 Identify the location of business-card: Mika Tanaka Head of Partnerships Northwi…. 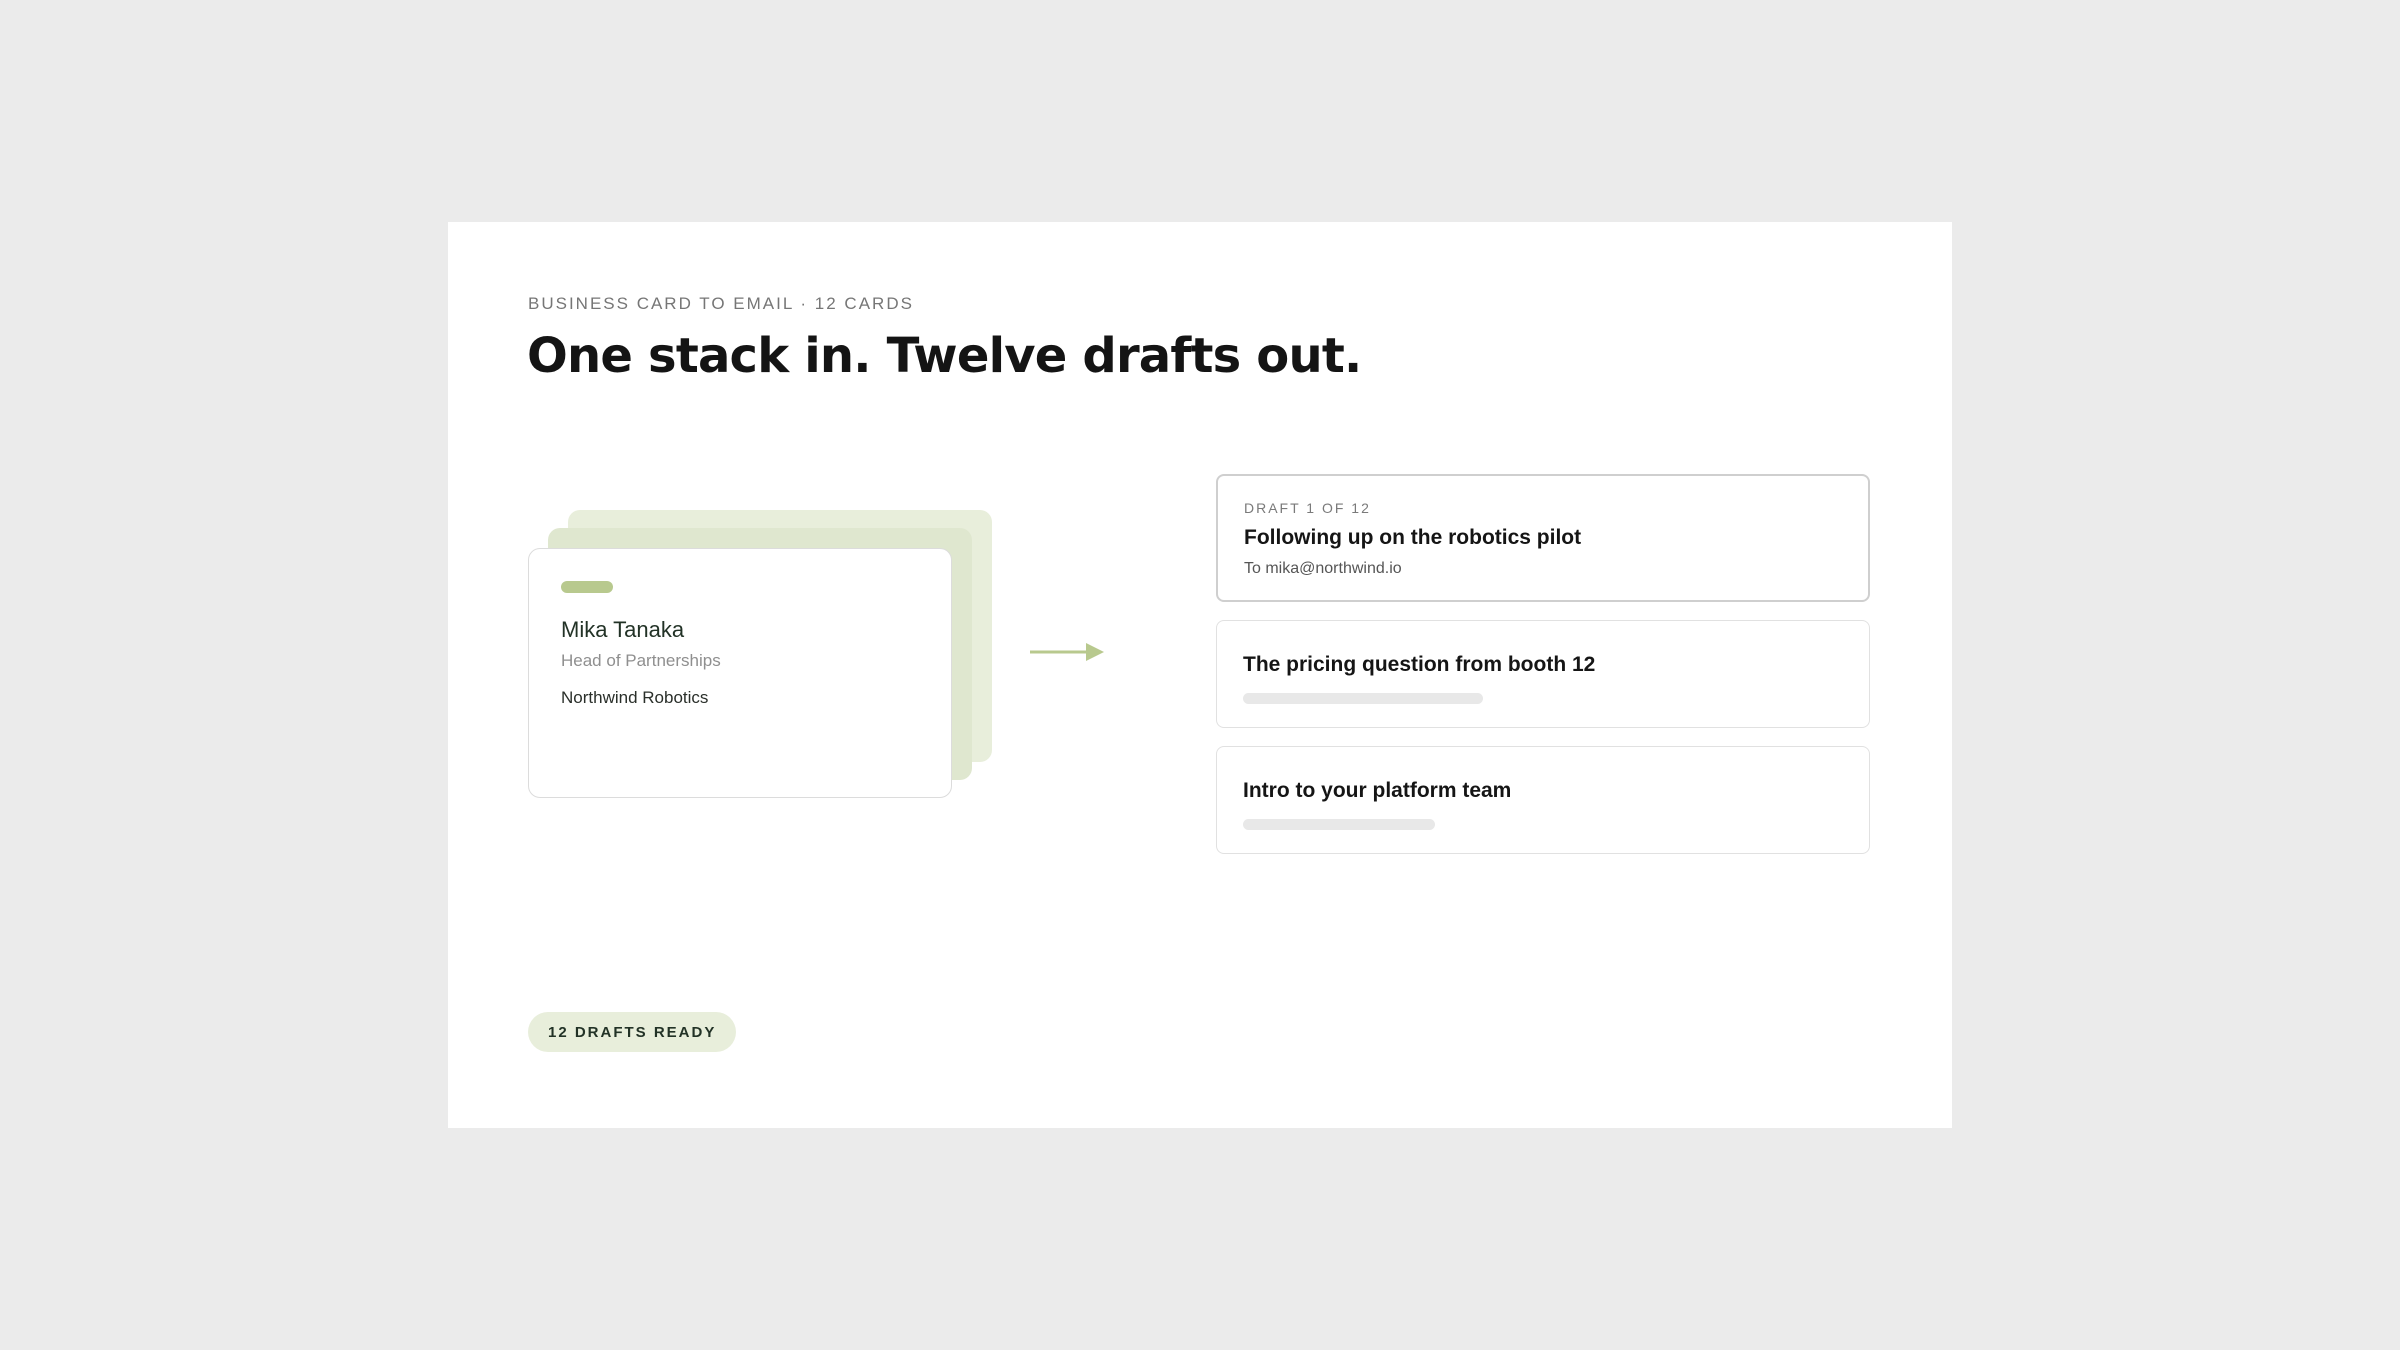
(740, 673).